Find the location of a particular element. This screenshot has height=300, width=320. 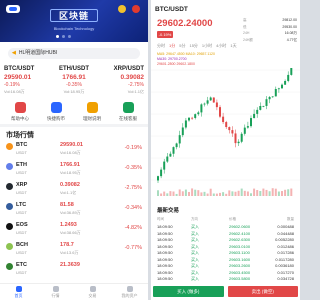

ticker-card: ETH/USDT 1766.91 -0.35% Vol:18.95万 is located at coordinates (74, 80).